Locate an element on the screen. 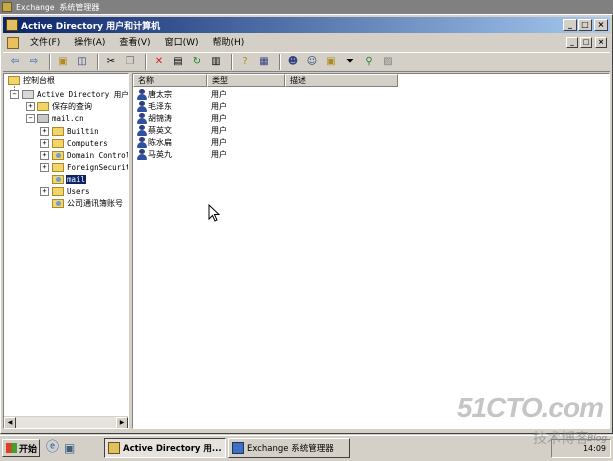 This screenshot has height=461, width=613. task-exchange: Exchange 系统管理器 is located at coordinates (289, 448).